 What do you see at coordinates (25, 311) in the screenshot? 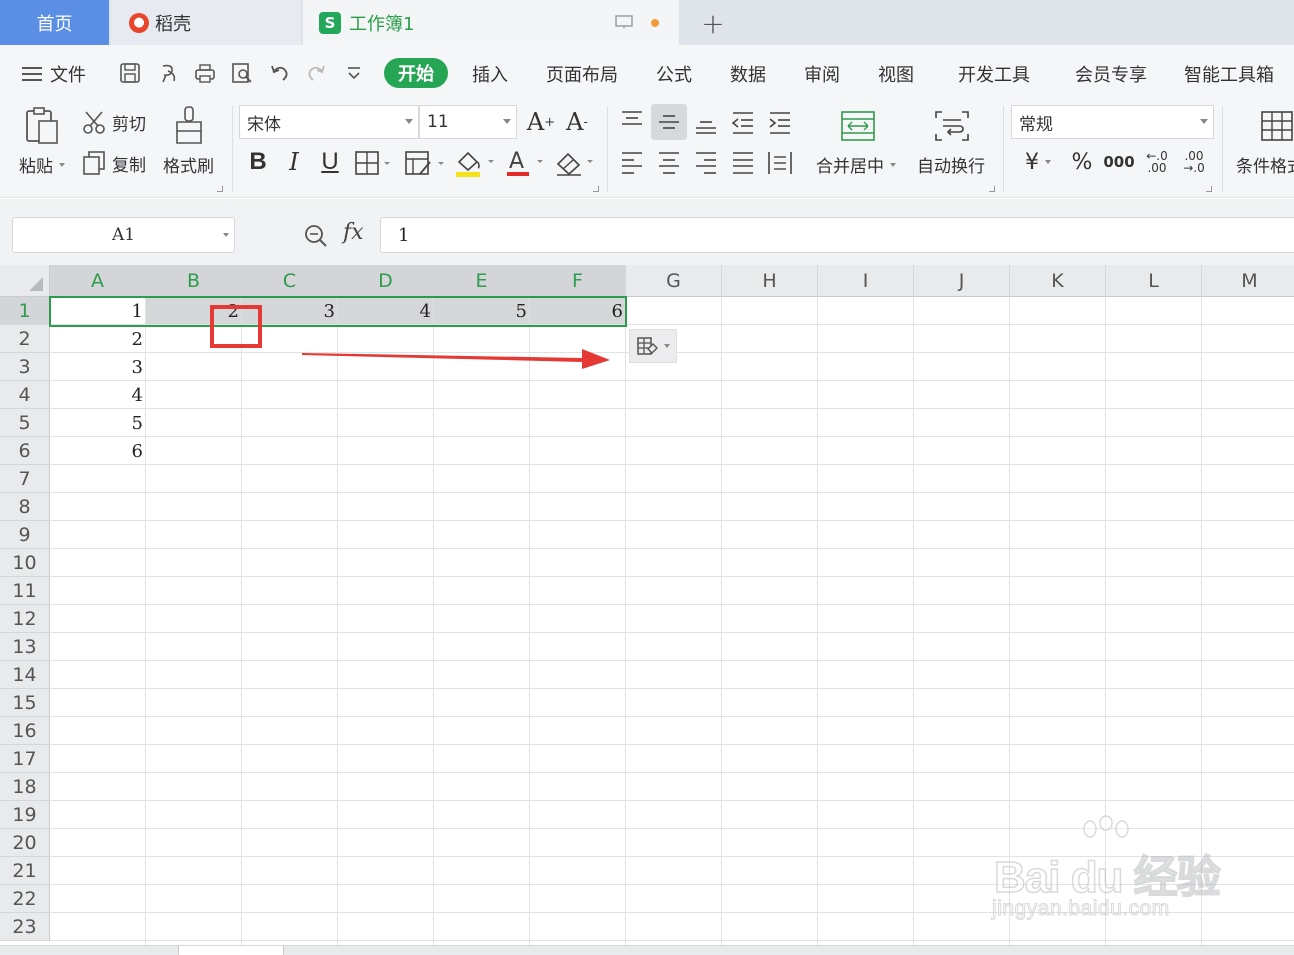
I see `row-header-1: 1` at bounding box center [25, 311].